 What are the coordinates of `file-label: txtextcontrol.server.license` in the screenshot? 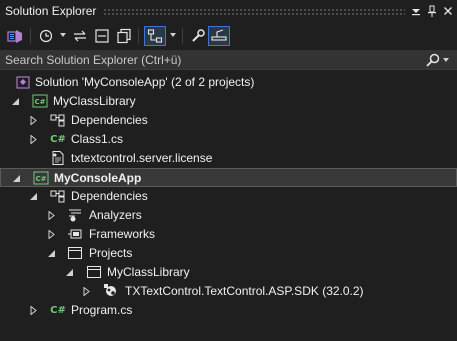 It's located at (142, 158).